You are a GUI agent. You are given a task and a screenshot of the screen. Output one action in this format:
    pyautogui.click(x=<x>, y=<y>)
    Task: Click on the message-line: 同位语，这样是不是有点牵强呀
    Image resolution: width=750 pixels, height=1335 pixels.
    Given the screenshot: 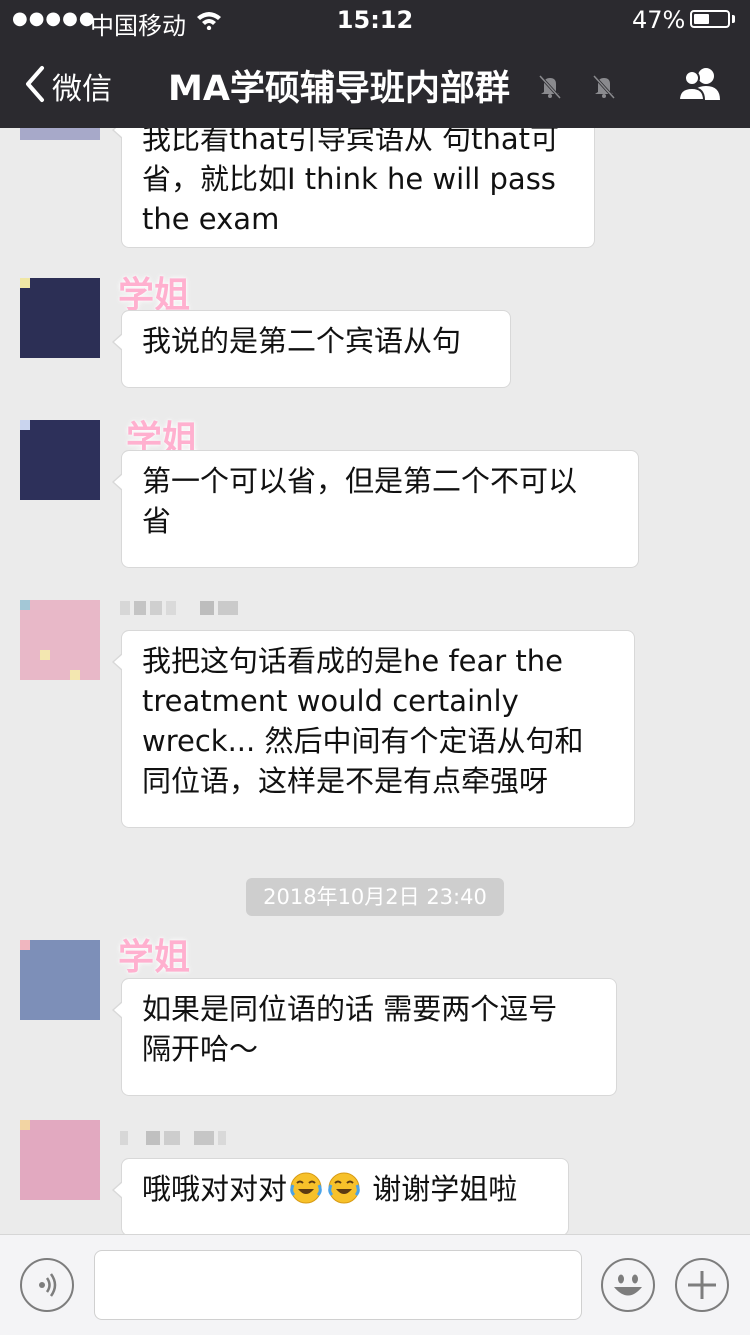 What is the action you would take?
    pyautogui.click(x=345, y=781)
    